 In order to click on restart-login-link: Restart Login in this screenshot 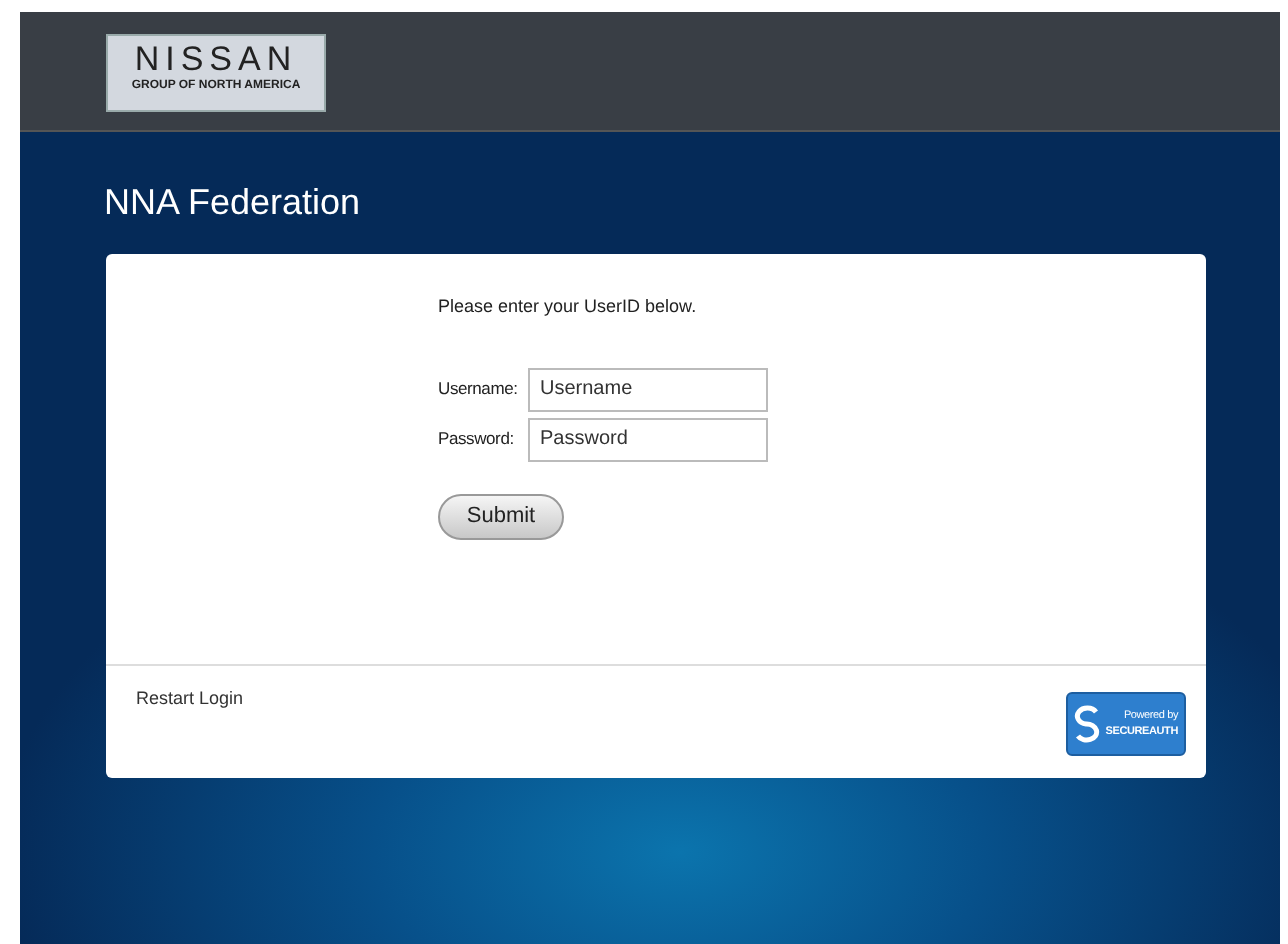, I will do `click(190, 721)`.